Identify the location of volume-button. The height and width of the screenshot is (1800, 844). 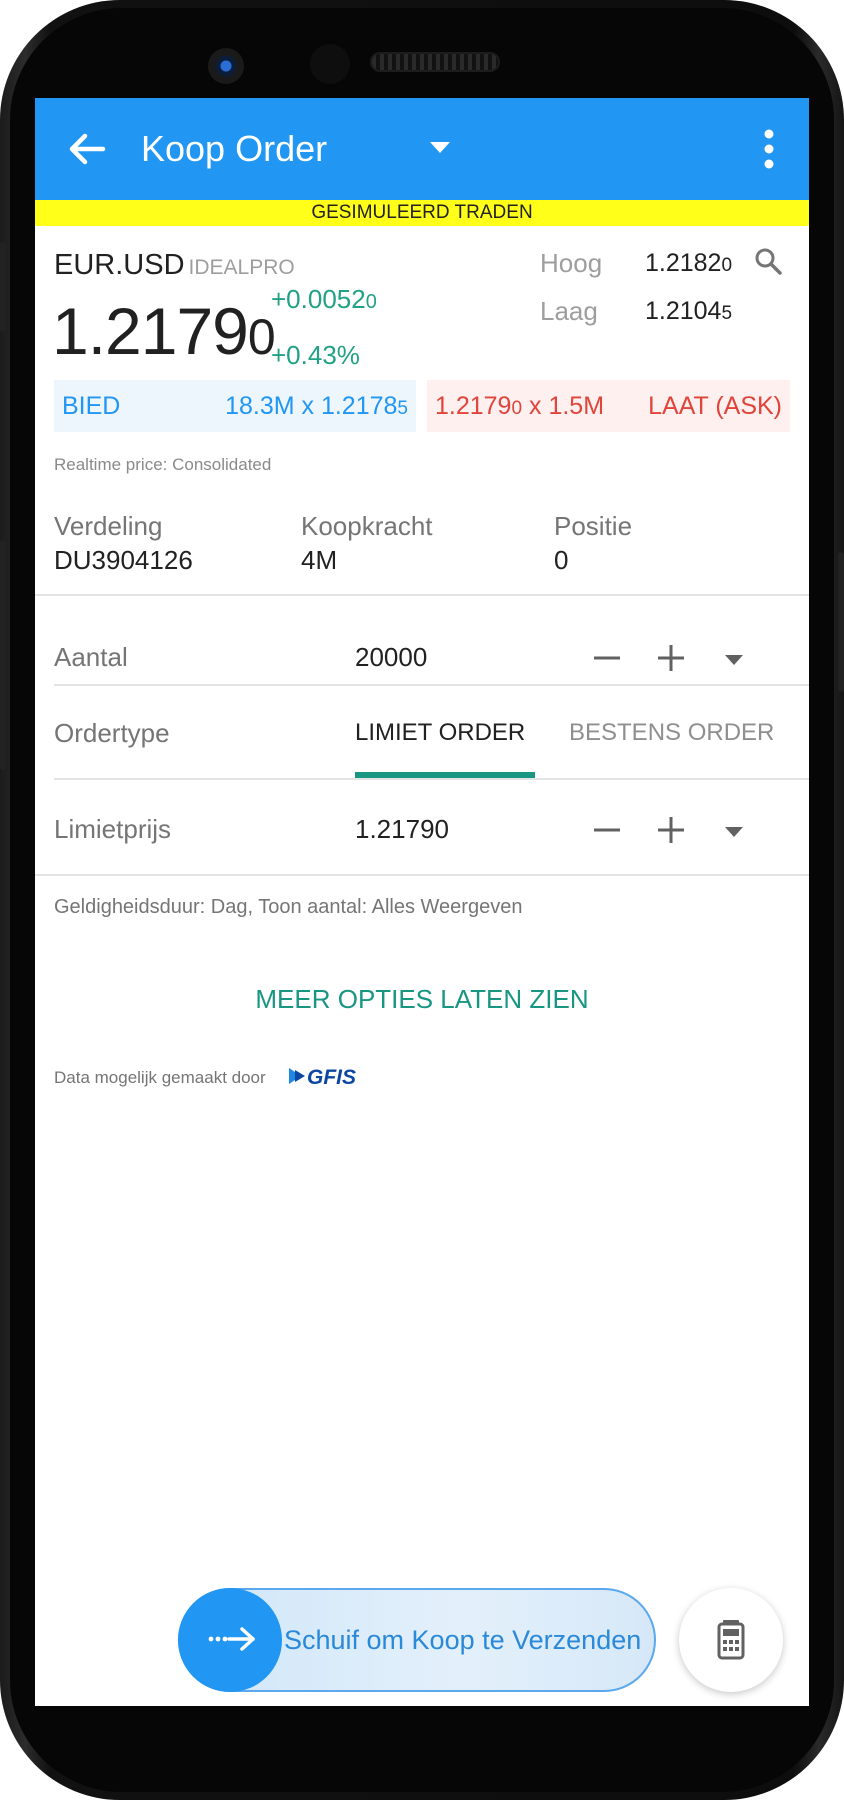
(3, 287).